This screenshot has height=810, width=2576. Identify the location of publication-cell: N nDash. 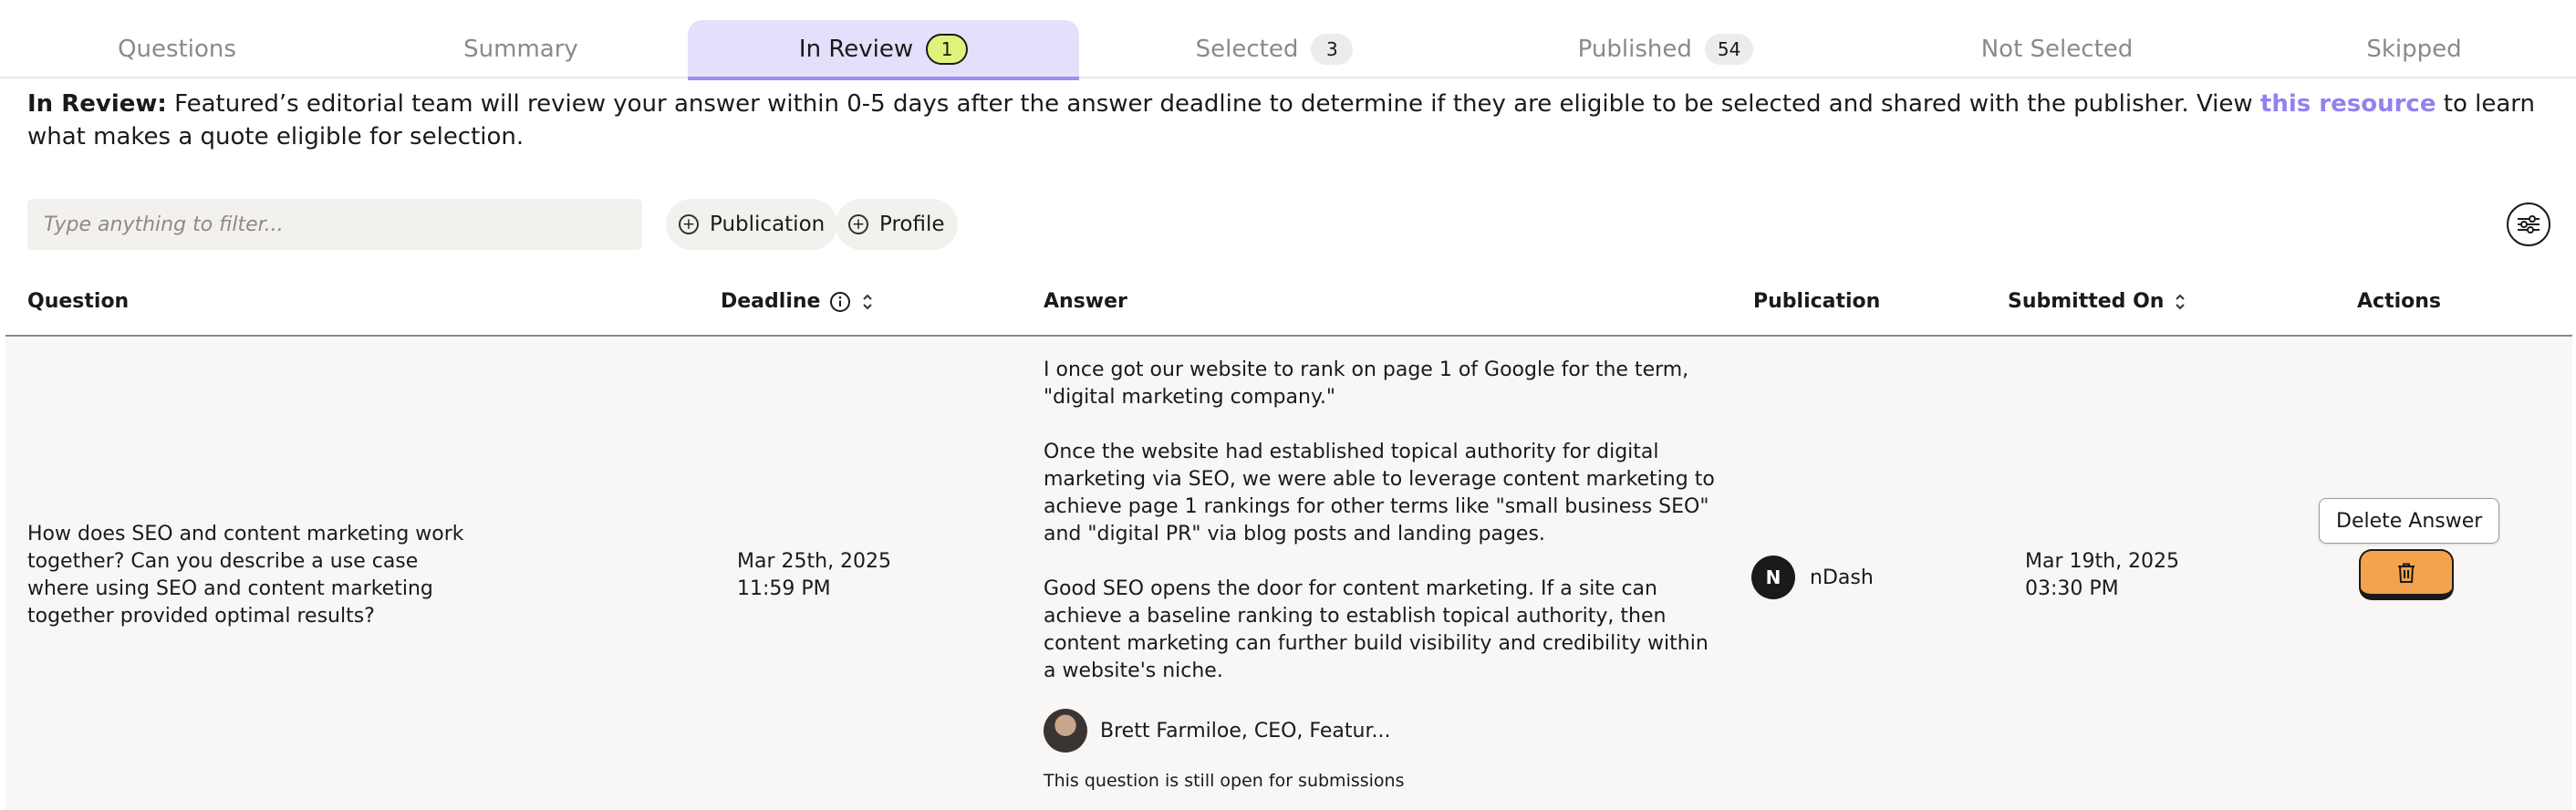
(1812, 577).